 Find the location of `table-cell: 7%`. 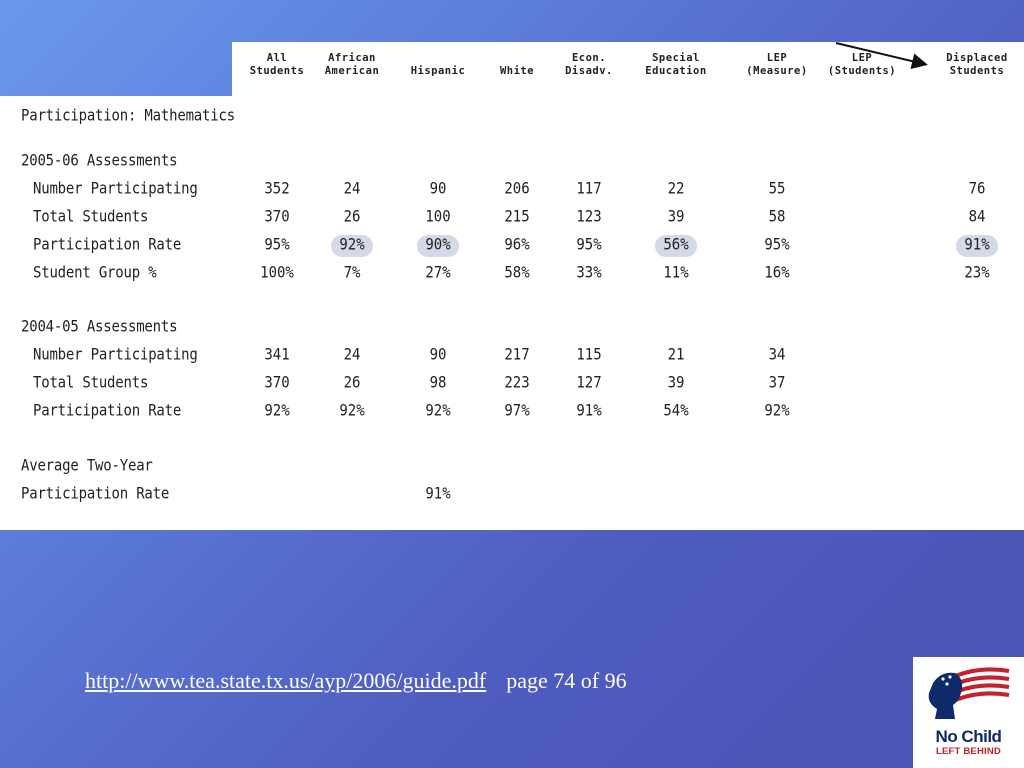

table-cell: 7% is located at coordinates (352, 273).